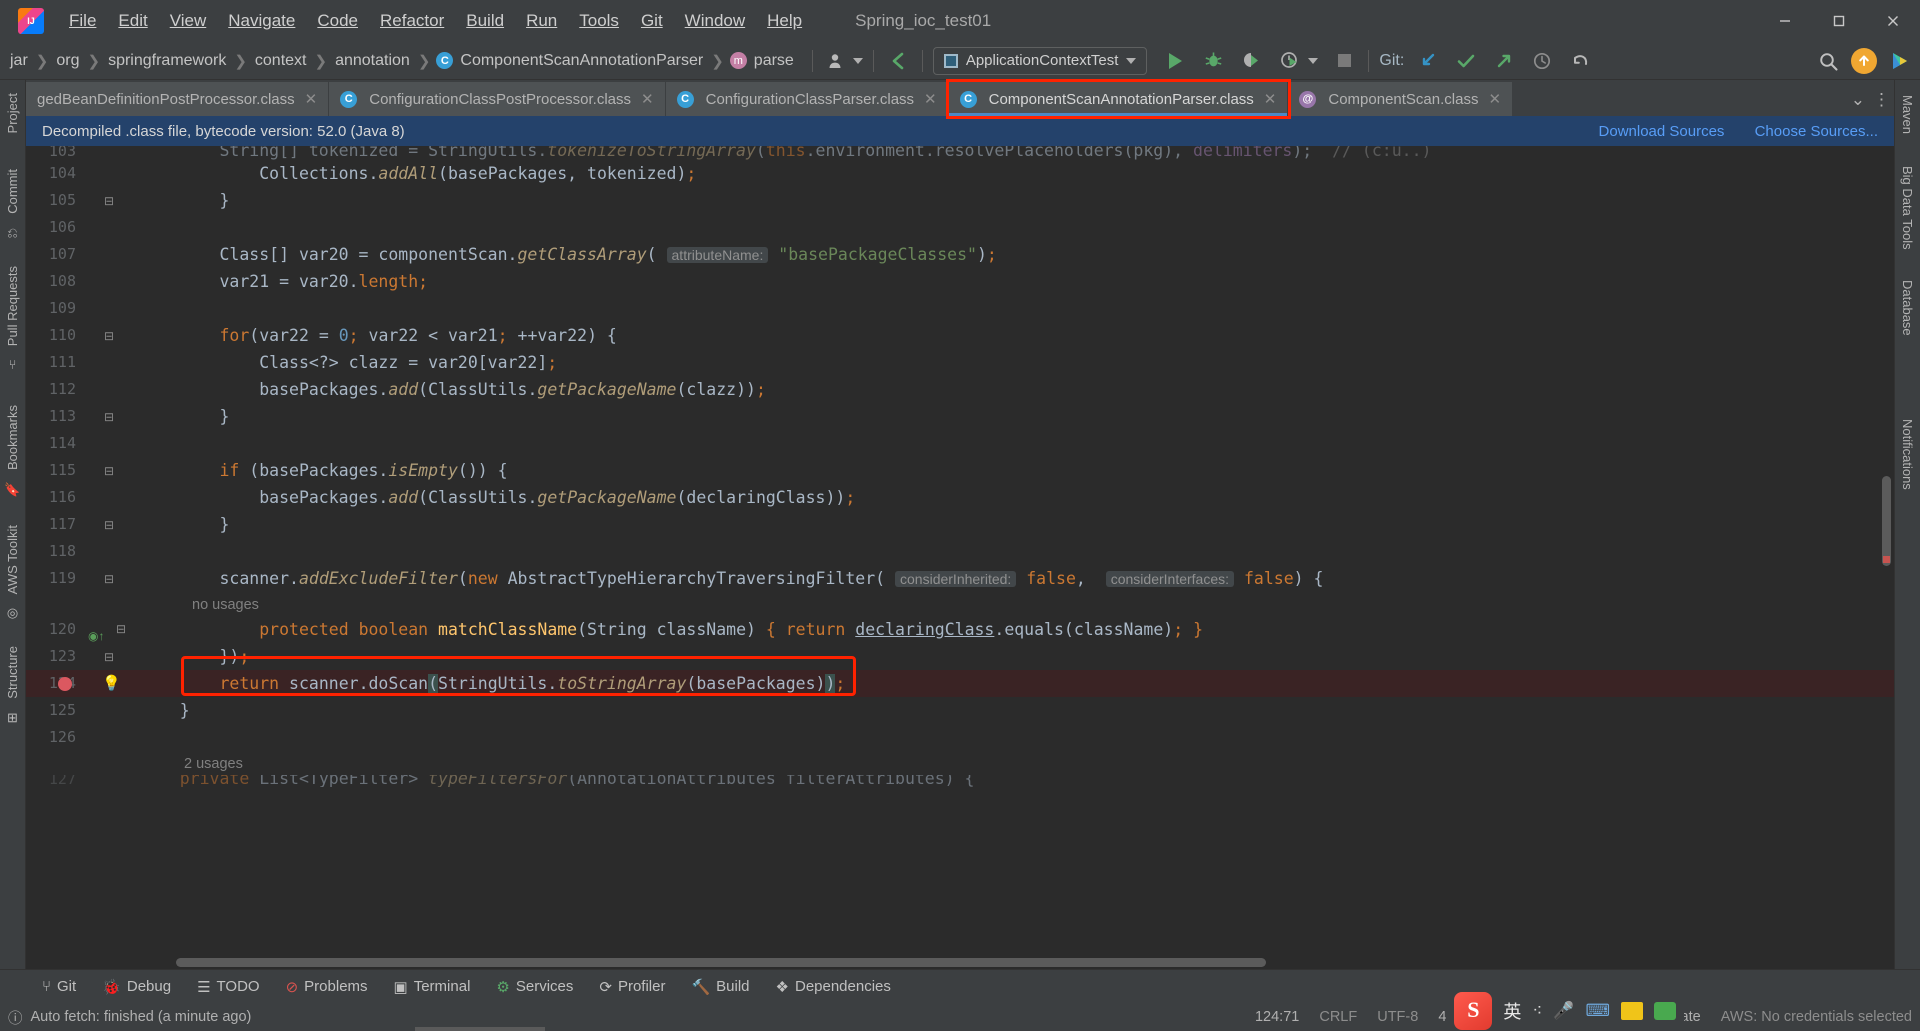 This screenshot has height=1031, width=1920. What do you see at coordinates (599, 21) in the screenshot?
I see `menu-tools: Tools` at bounding box center [599, 21].